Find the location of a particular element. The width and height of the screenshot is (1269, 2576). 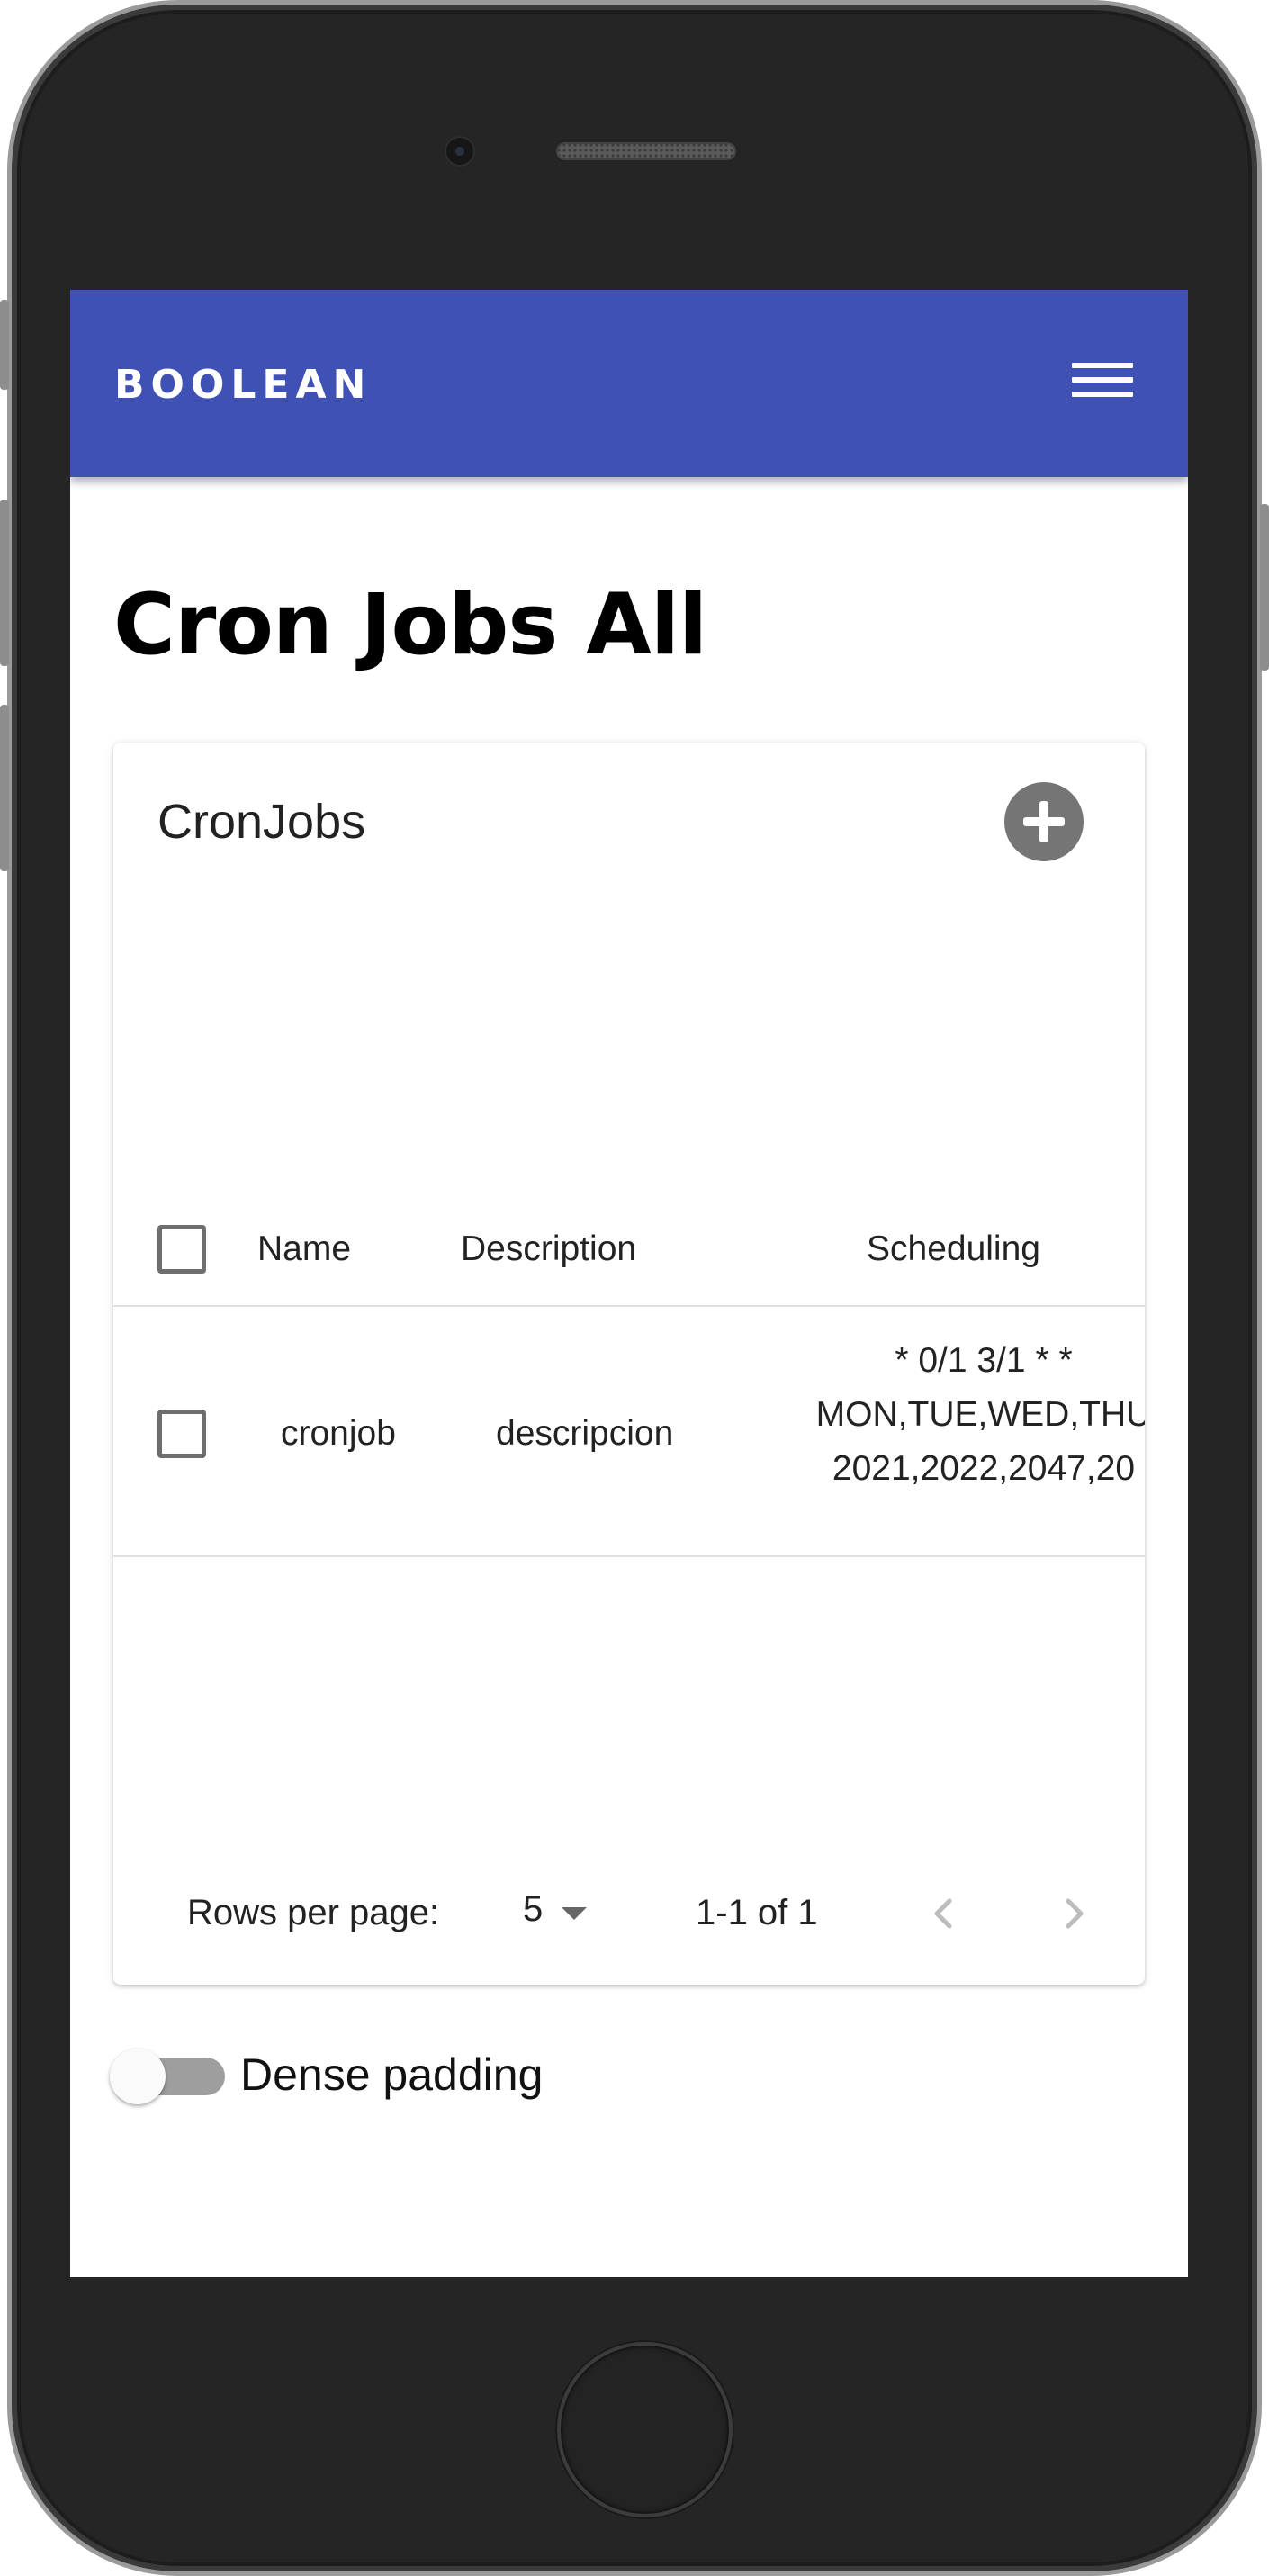

scheduling-line: MON,TUE,WED,THU is located at coordinates (980, 1414).